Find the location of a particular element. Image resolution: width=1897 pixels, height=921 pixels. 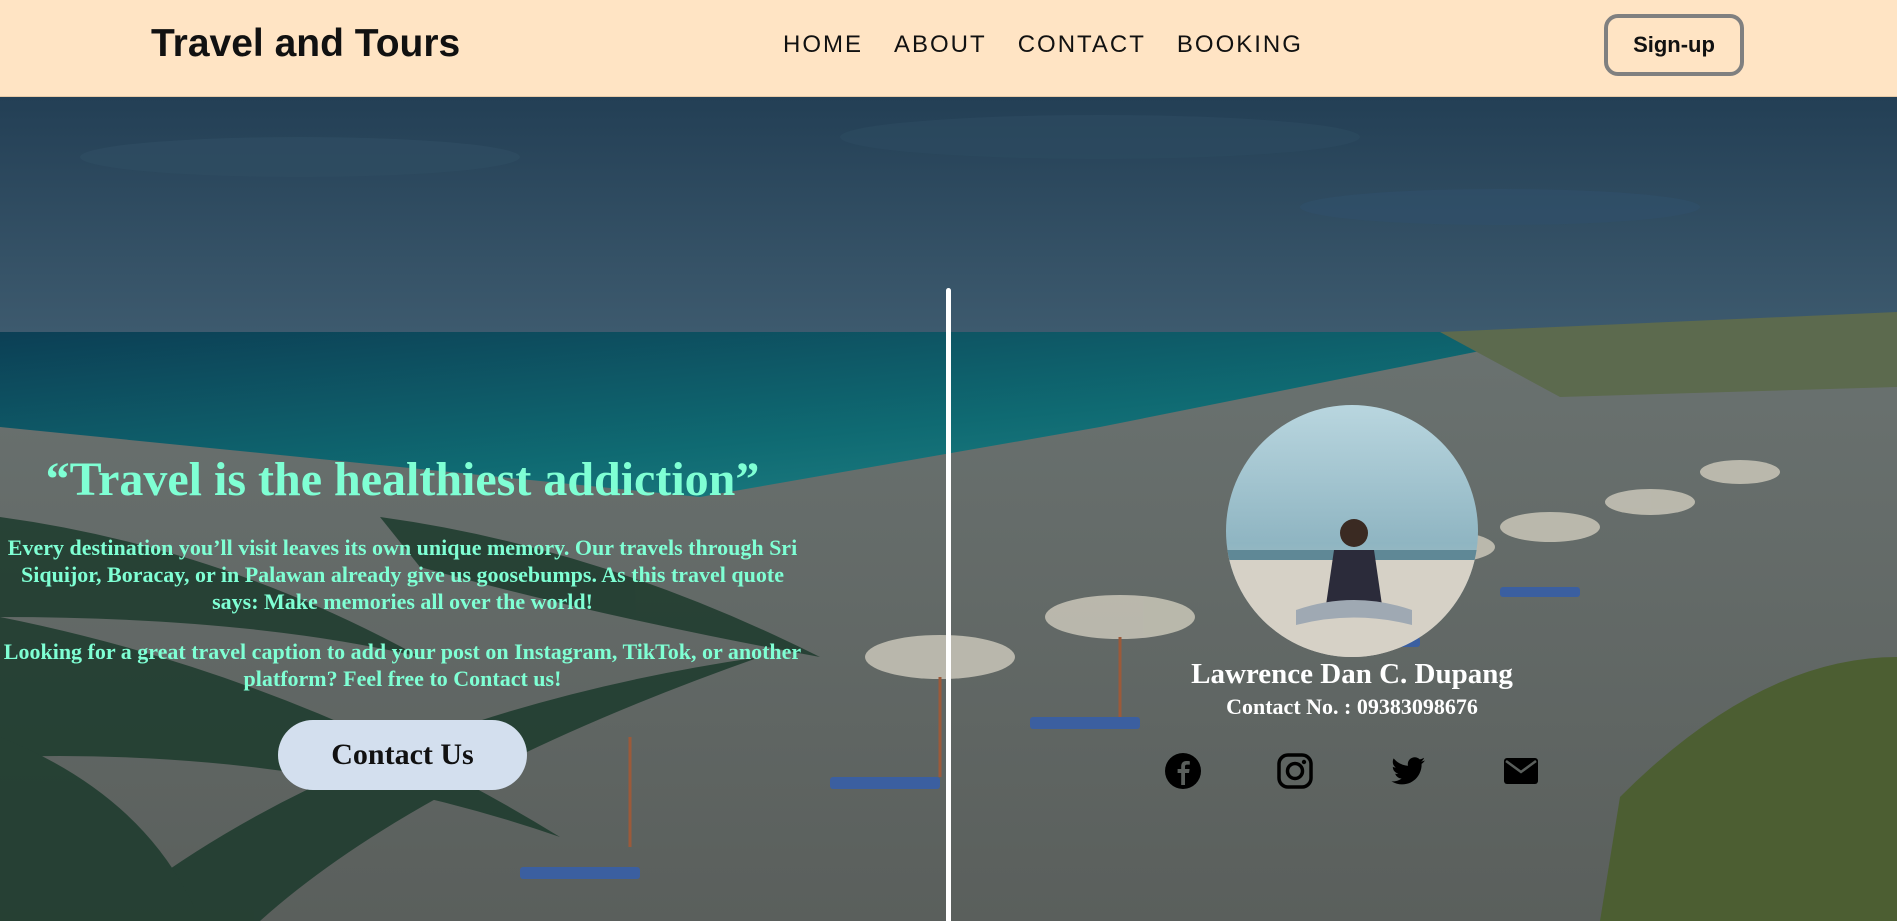

nav-booking: BOOKING is located at coordinates (1240, 45).